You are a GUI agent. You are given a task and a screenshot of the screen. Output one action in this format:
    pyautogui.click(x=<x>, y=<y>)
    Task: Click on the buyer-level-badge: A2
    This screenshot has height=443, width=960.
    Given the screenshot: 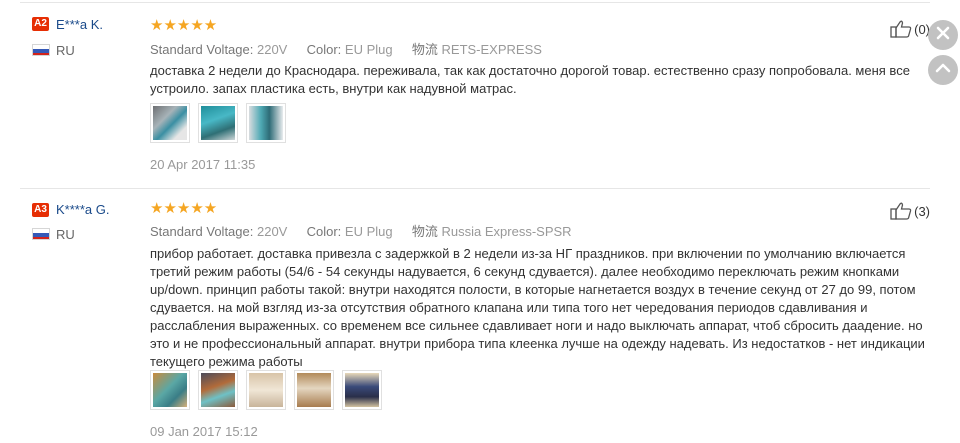 What is the action you would take?
    pyautogui.click(x=40, y=24)
    